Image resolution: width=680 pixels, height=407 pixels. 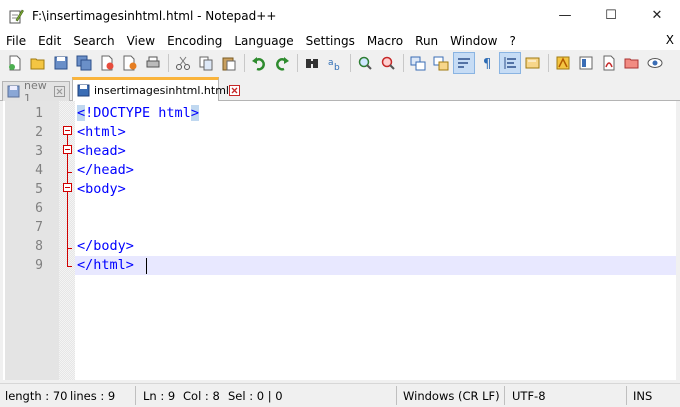 What do you see at coordinates (586, 63) in the screenshot?
I see `document-map-icon` at bounding box center [586, 63].